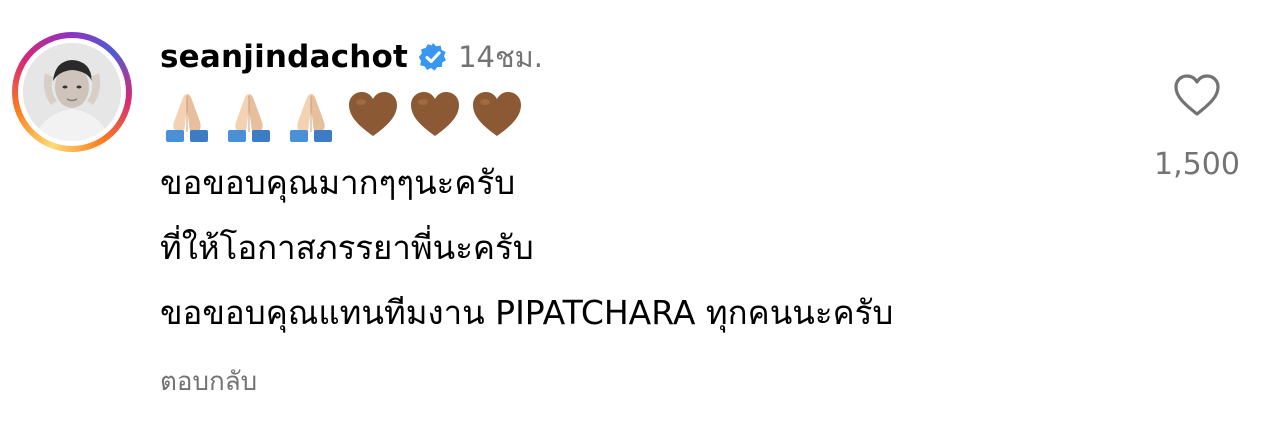 The width and height of the screenshot is (1280, 439). Describe the element at coordinates (1197, 95) in the screenshot. I see `heart-icon` at that location.